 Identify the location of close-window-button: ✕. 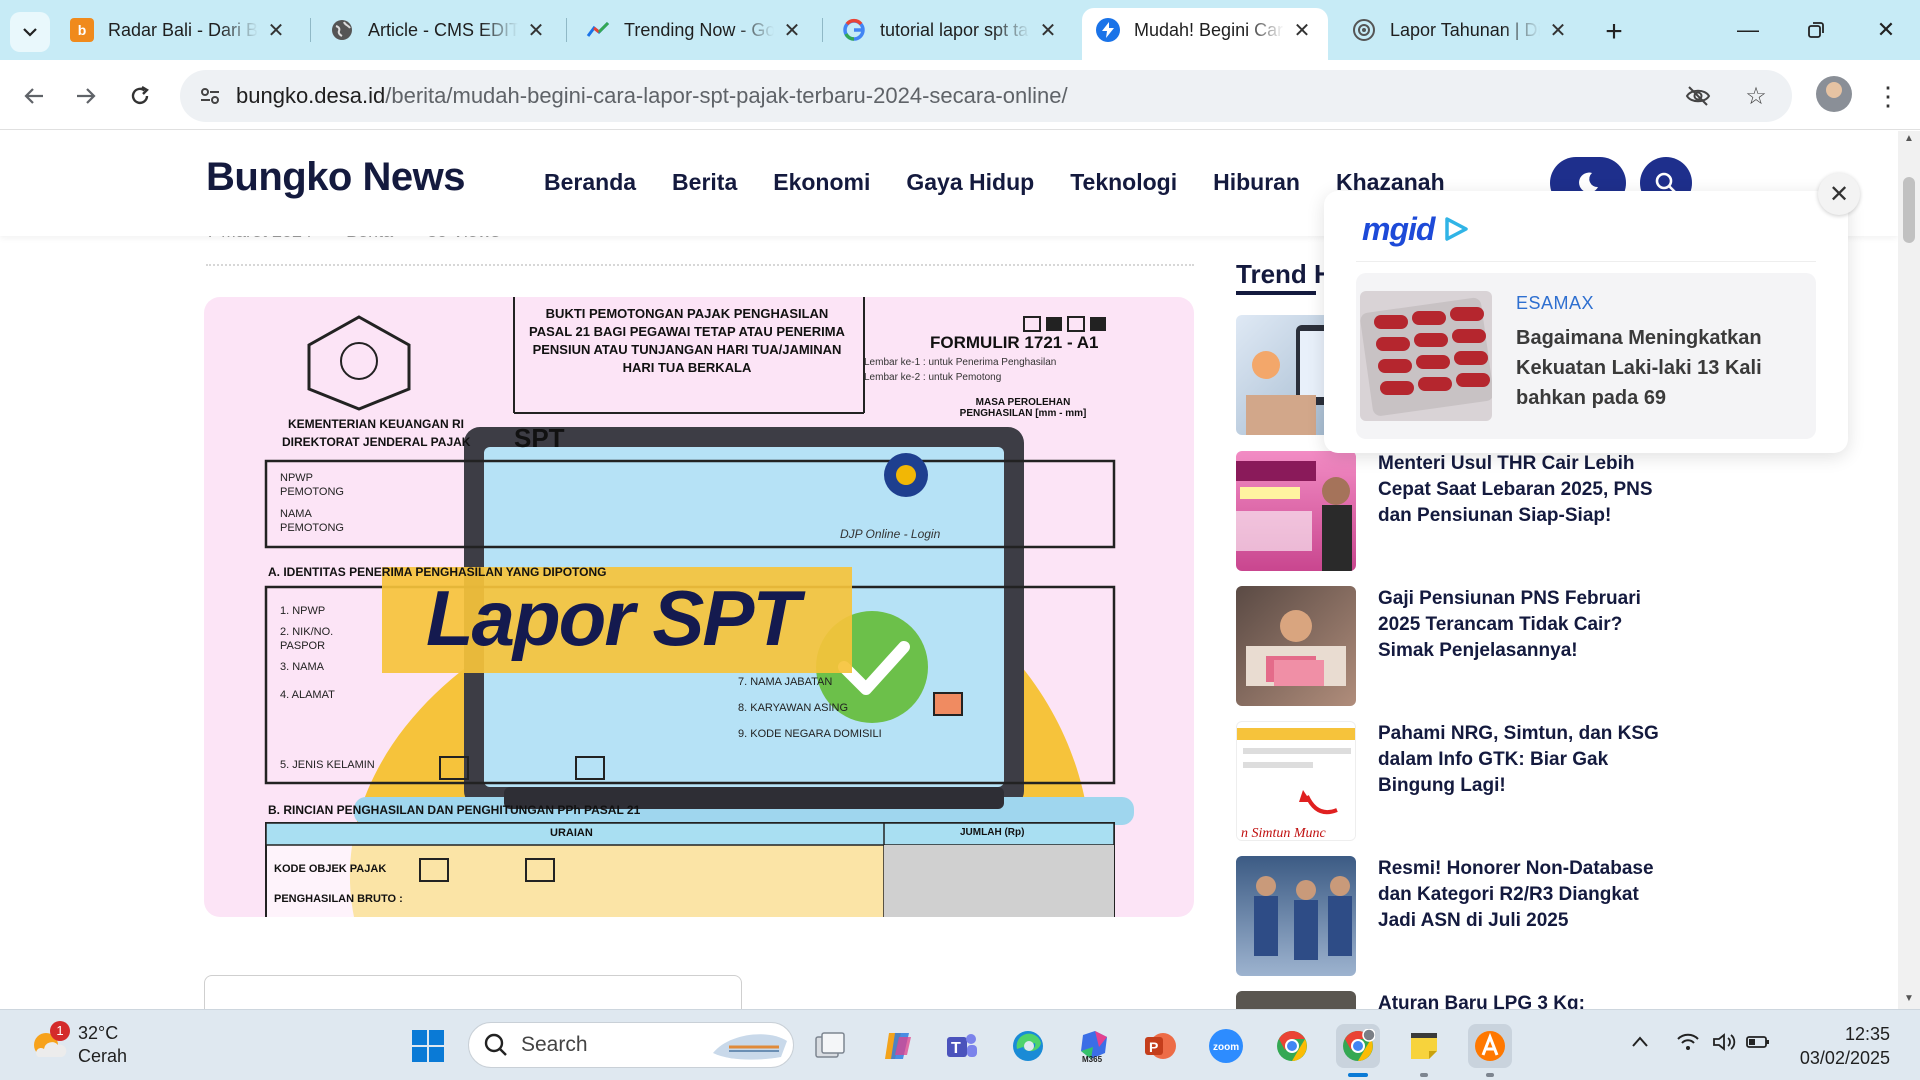
(1886, 30).